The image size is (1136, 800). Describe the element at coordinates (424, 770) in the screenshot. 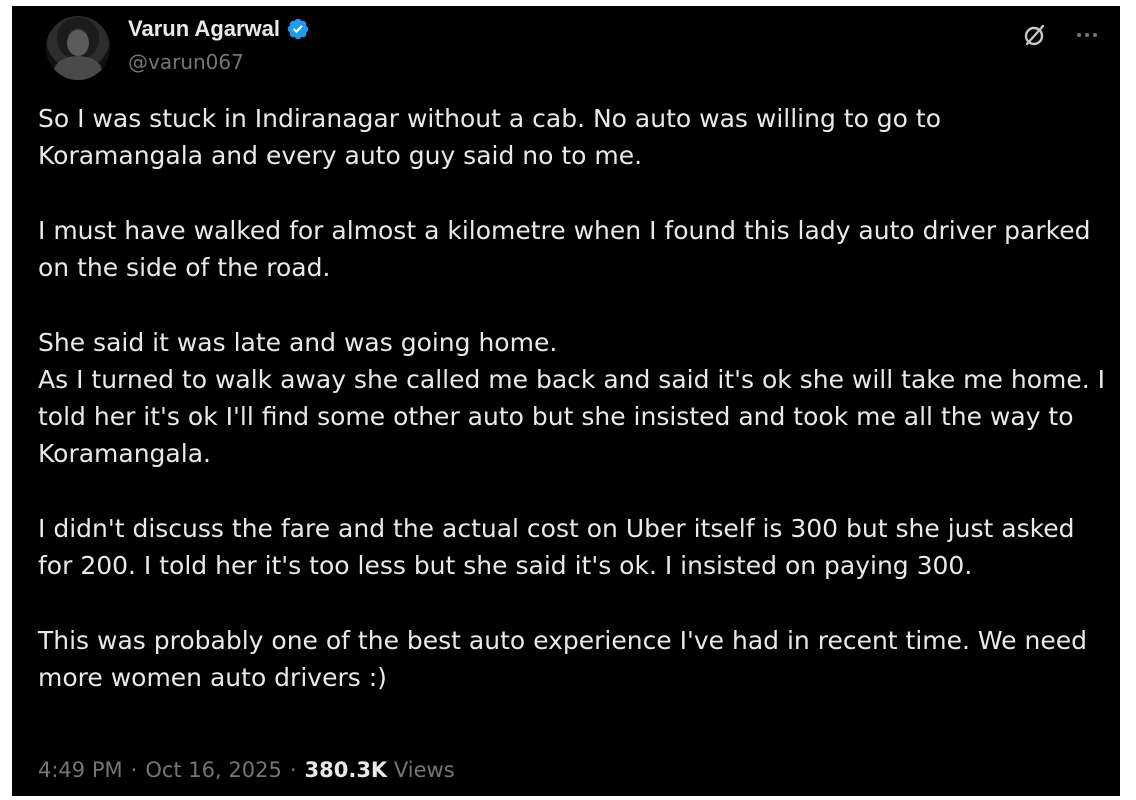

I see `views-label: Views` at that location.